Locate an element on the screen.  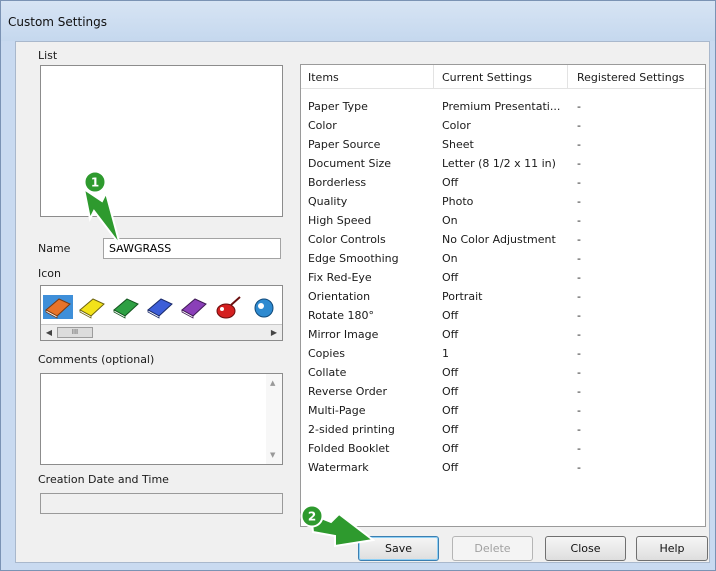
scroll-down-arrow-icon: ▼ is located at coordinates (272, 455).